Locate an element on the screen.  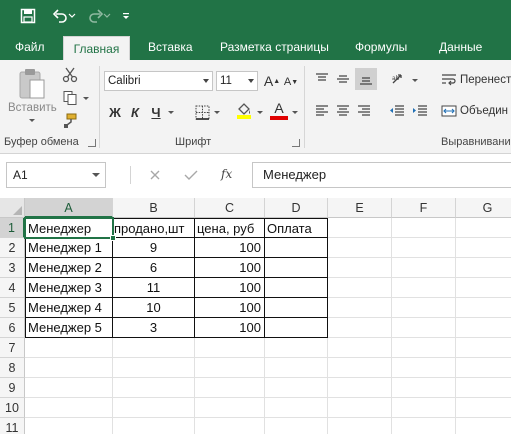
merge-center-icon is located at coordinates (449, 111).